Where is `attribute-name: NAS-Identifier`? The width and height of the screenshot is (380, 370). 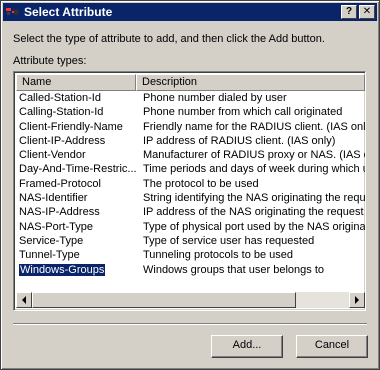 attribute-name: NAS-Identifier is located at coordinates (53, 198).